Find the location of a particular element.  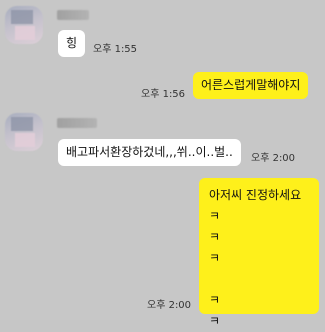

message-time: 오후 1:55 is located at coordinates (115, 49).